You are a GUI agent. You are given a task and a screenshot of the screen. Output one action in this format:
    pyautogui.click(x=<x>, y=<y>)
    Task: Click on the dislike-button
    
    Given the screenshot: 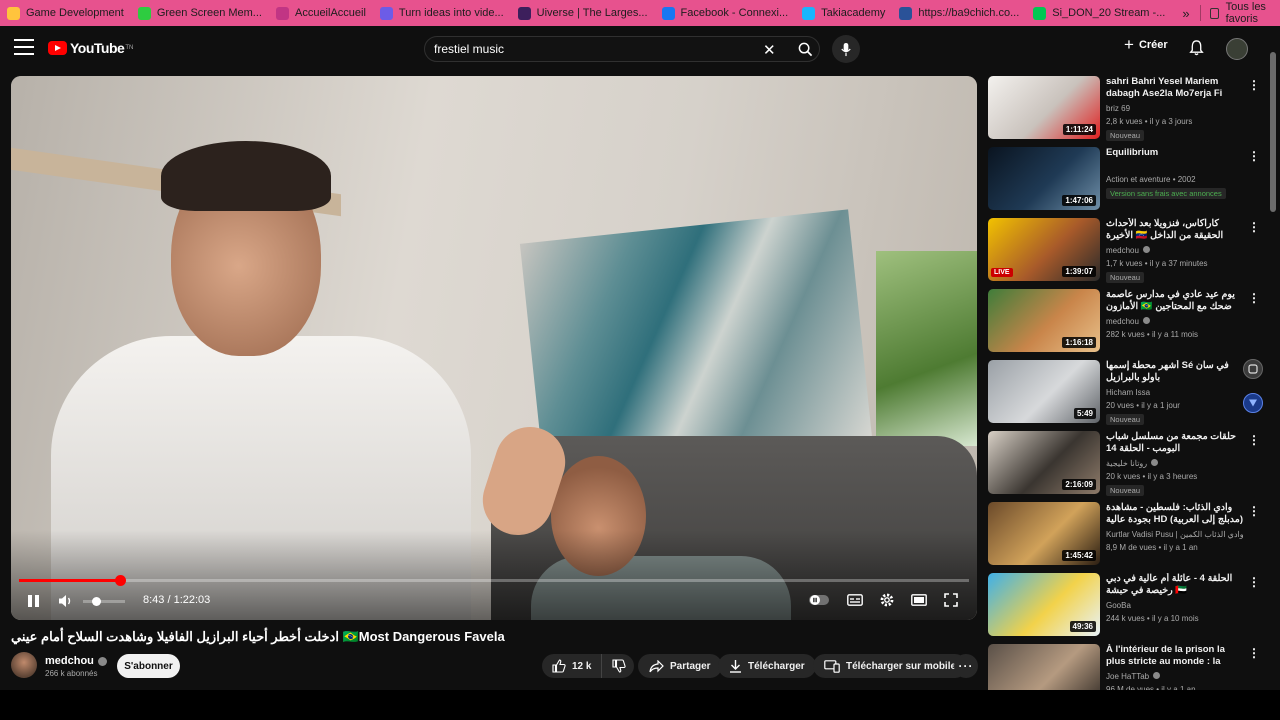 What is the action you would take?
    pyautogui.click(x=619, y=666)
    